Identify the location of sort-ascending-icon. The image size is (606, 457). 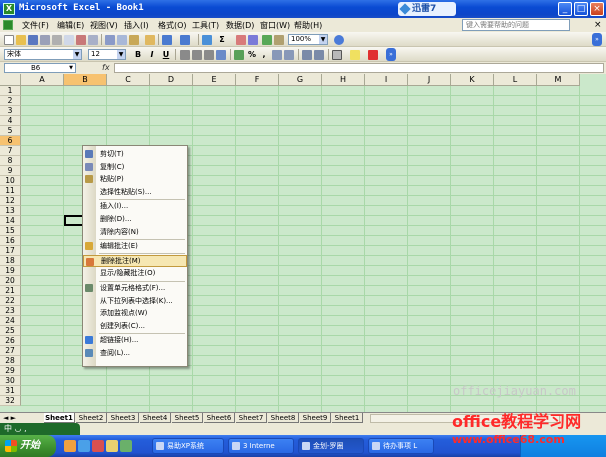
(241, 40).